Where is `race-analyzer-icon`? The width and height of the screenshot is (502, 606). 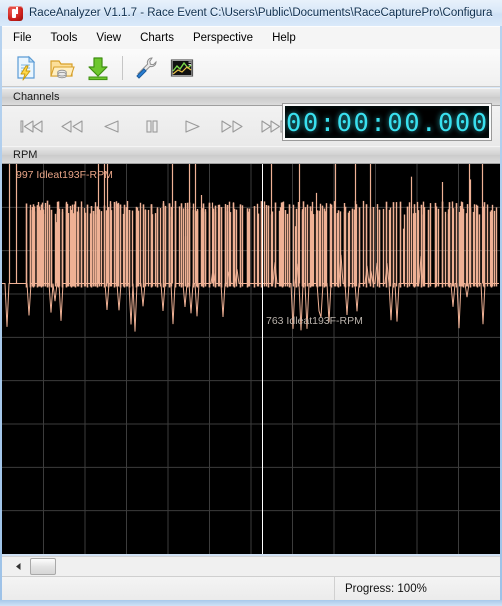
race-analyzer-icon is located at coordinates (15, 13).